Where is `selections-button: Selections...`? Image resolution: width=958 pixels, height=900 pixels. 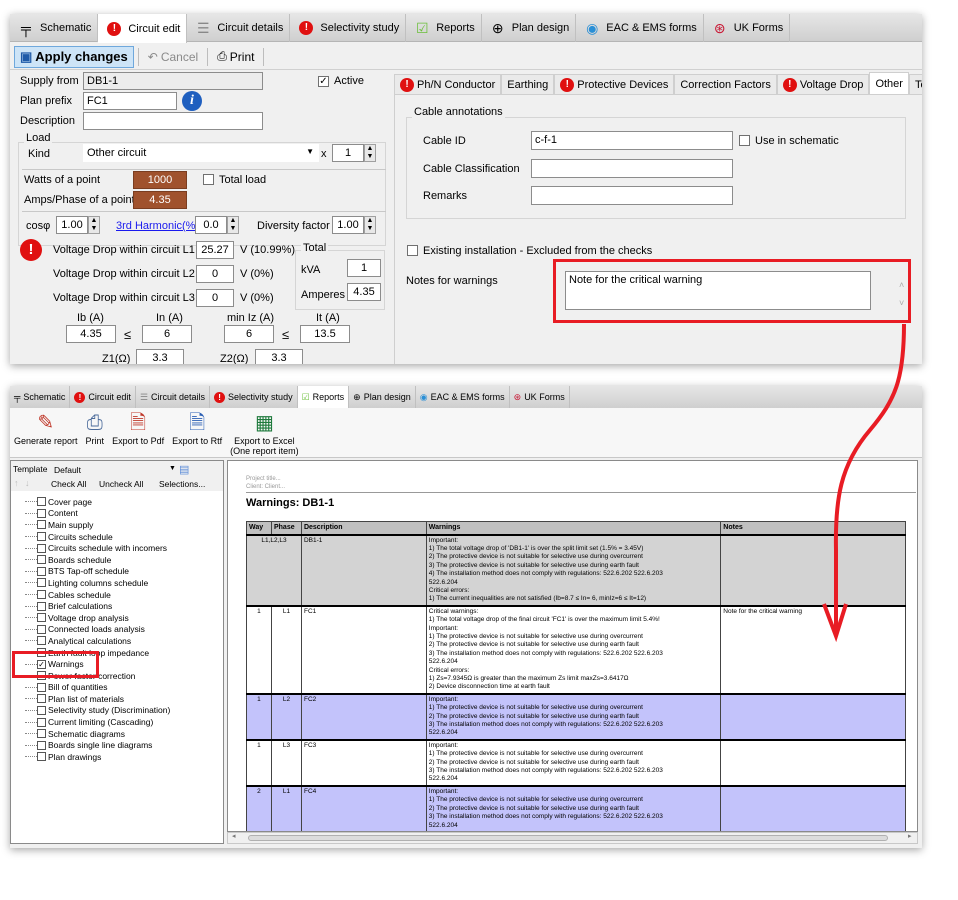 selections-button: Selections... is located at coordinates (182, 484).